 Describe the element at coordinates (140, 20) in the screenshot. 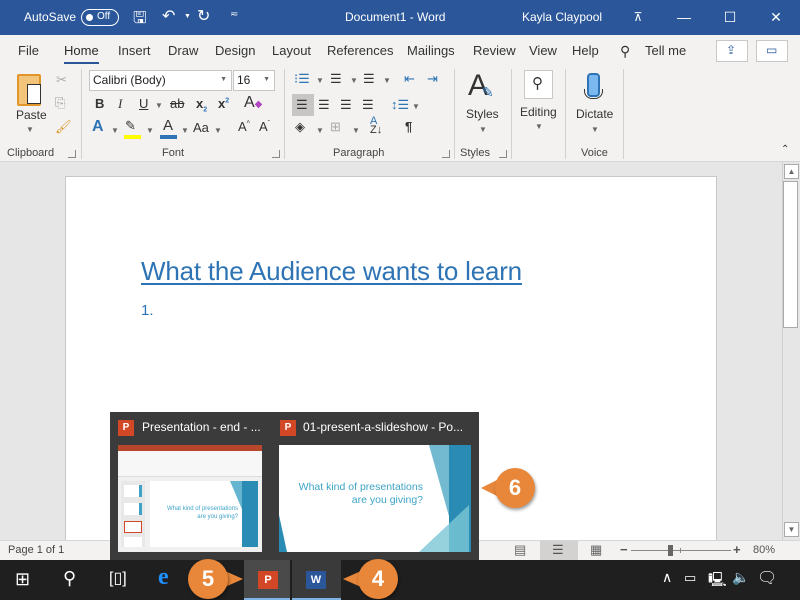

I see `save-icon: 🖫` at that location.